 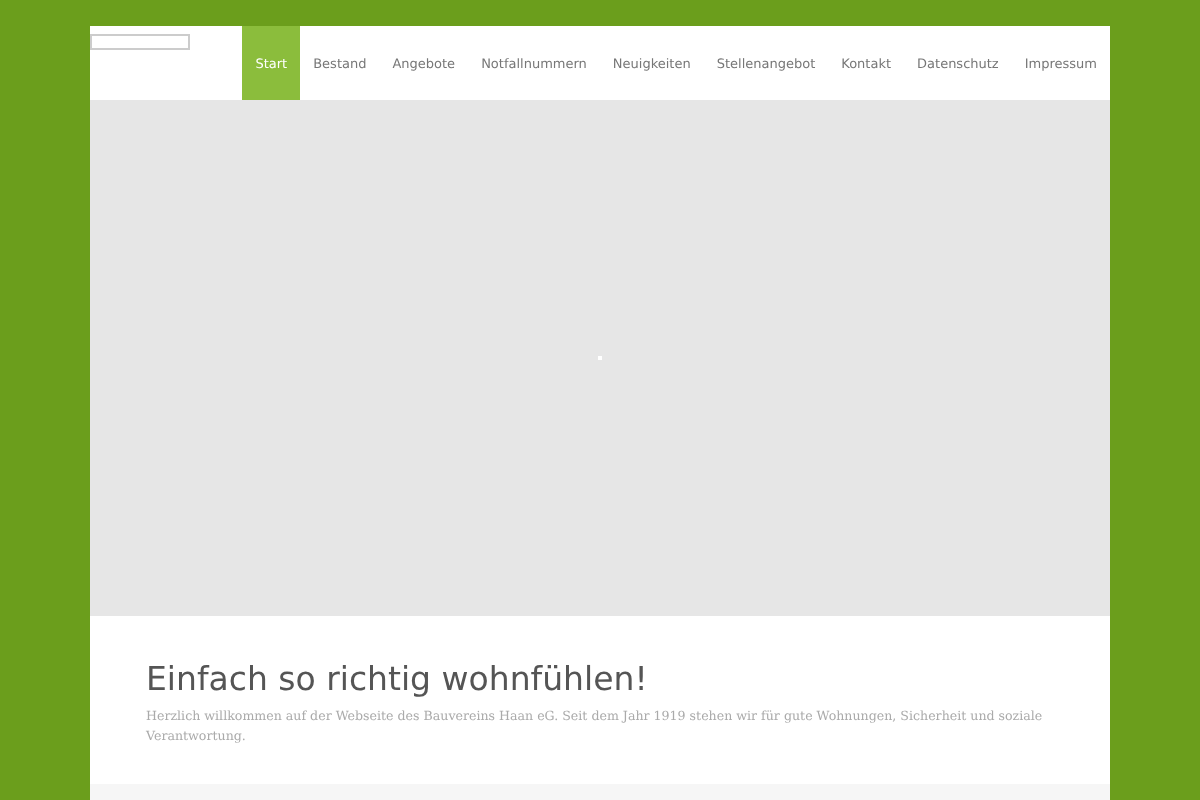 What do you see at coordinates (398, 679) in the screenshot?
I see `intro-heading: Einfach so richtig wohnfühlen!` at bounding box center [398, 679].